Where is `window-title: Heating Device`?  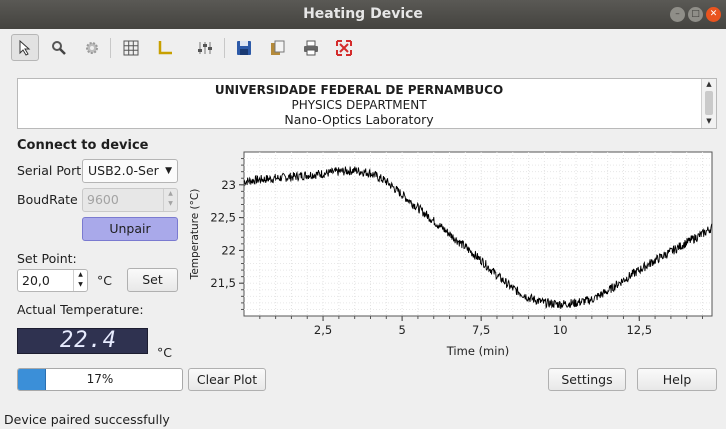 window-title: Heating Device is located at coordinates (363, 14).